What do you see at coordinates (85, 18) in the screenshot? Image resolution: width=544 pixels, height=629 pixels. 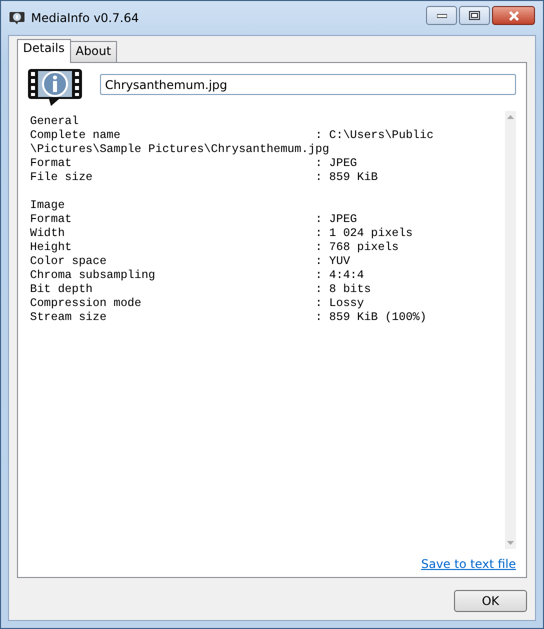 I see `window-title: MediaInfo v0.7.64` at bounding box center [85, 18].